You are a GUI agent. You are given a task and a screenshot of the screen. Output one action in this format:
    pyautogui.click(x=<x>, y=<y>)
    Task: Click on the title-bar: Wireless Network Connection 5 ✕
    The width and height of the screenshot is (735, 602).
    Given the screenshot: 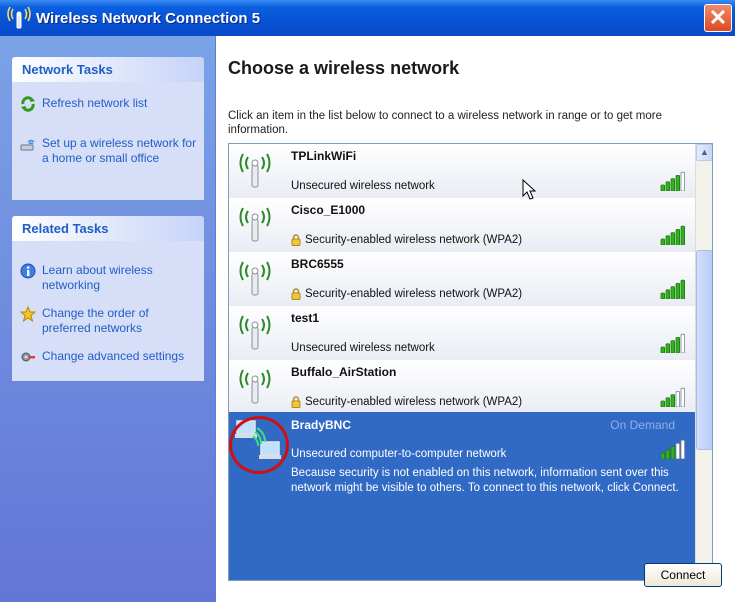 What is the action you would take?
    pyautogui.click(x=367, y=18)
    